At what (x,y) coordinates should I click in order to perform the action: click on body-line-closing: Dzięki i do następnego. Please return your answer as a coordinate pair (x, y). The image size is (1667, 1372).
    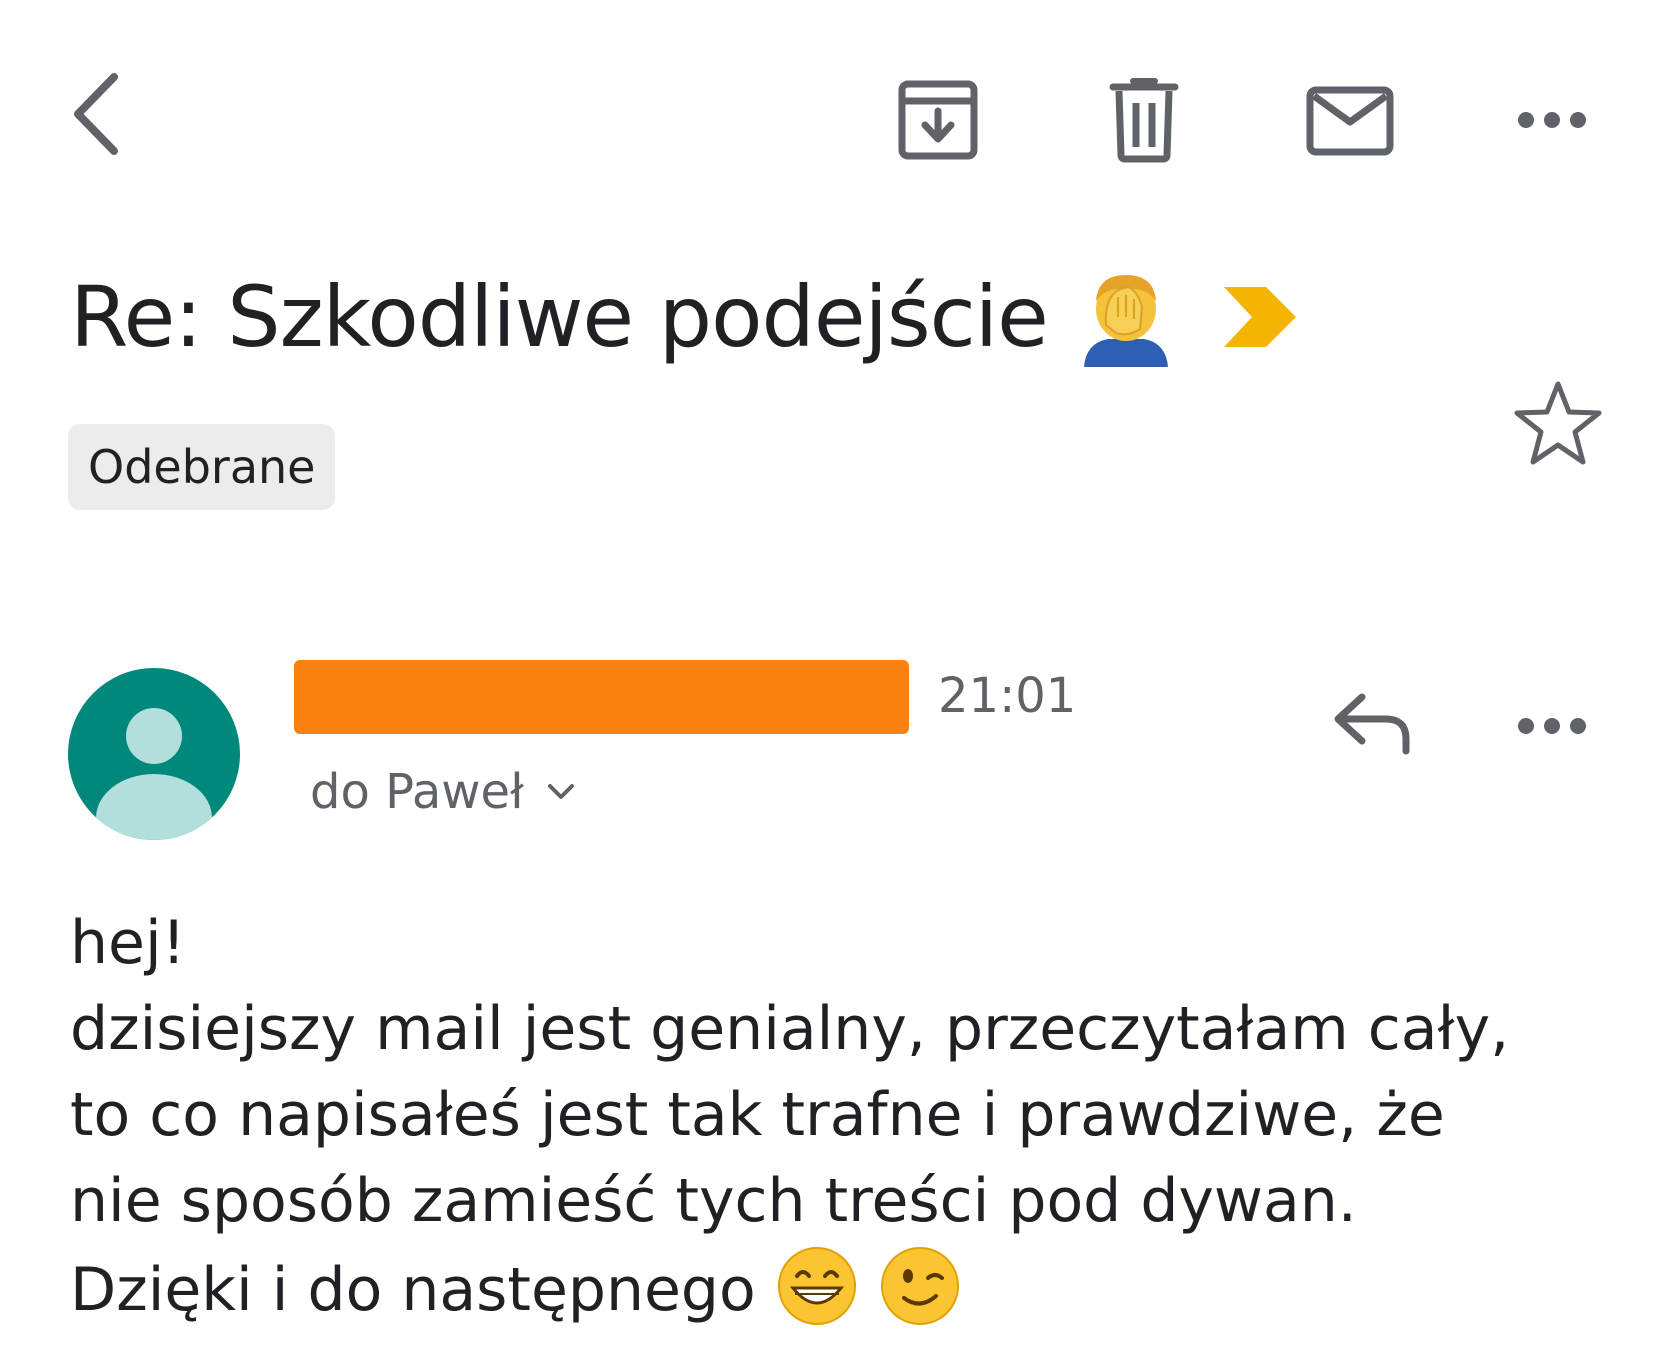
    Looking at the image, I should click on (850, 1288).